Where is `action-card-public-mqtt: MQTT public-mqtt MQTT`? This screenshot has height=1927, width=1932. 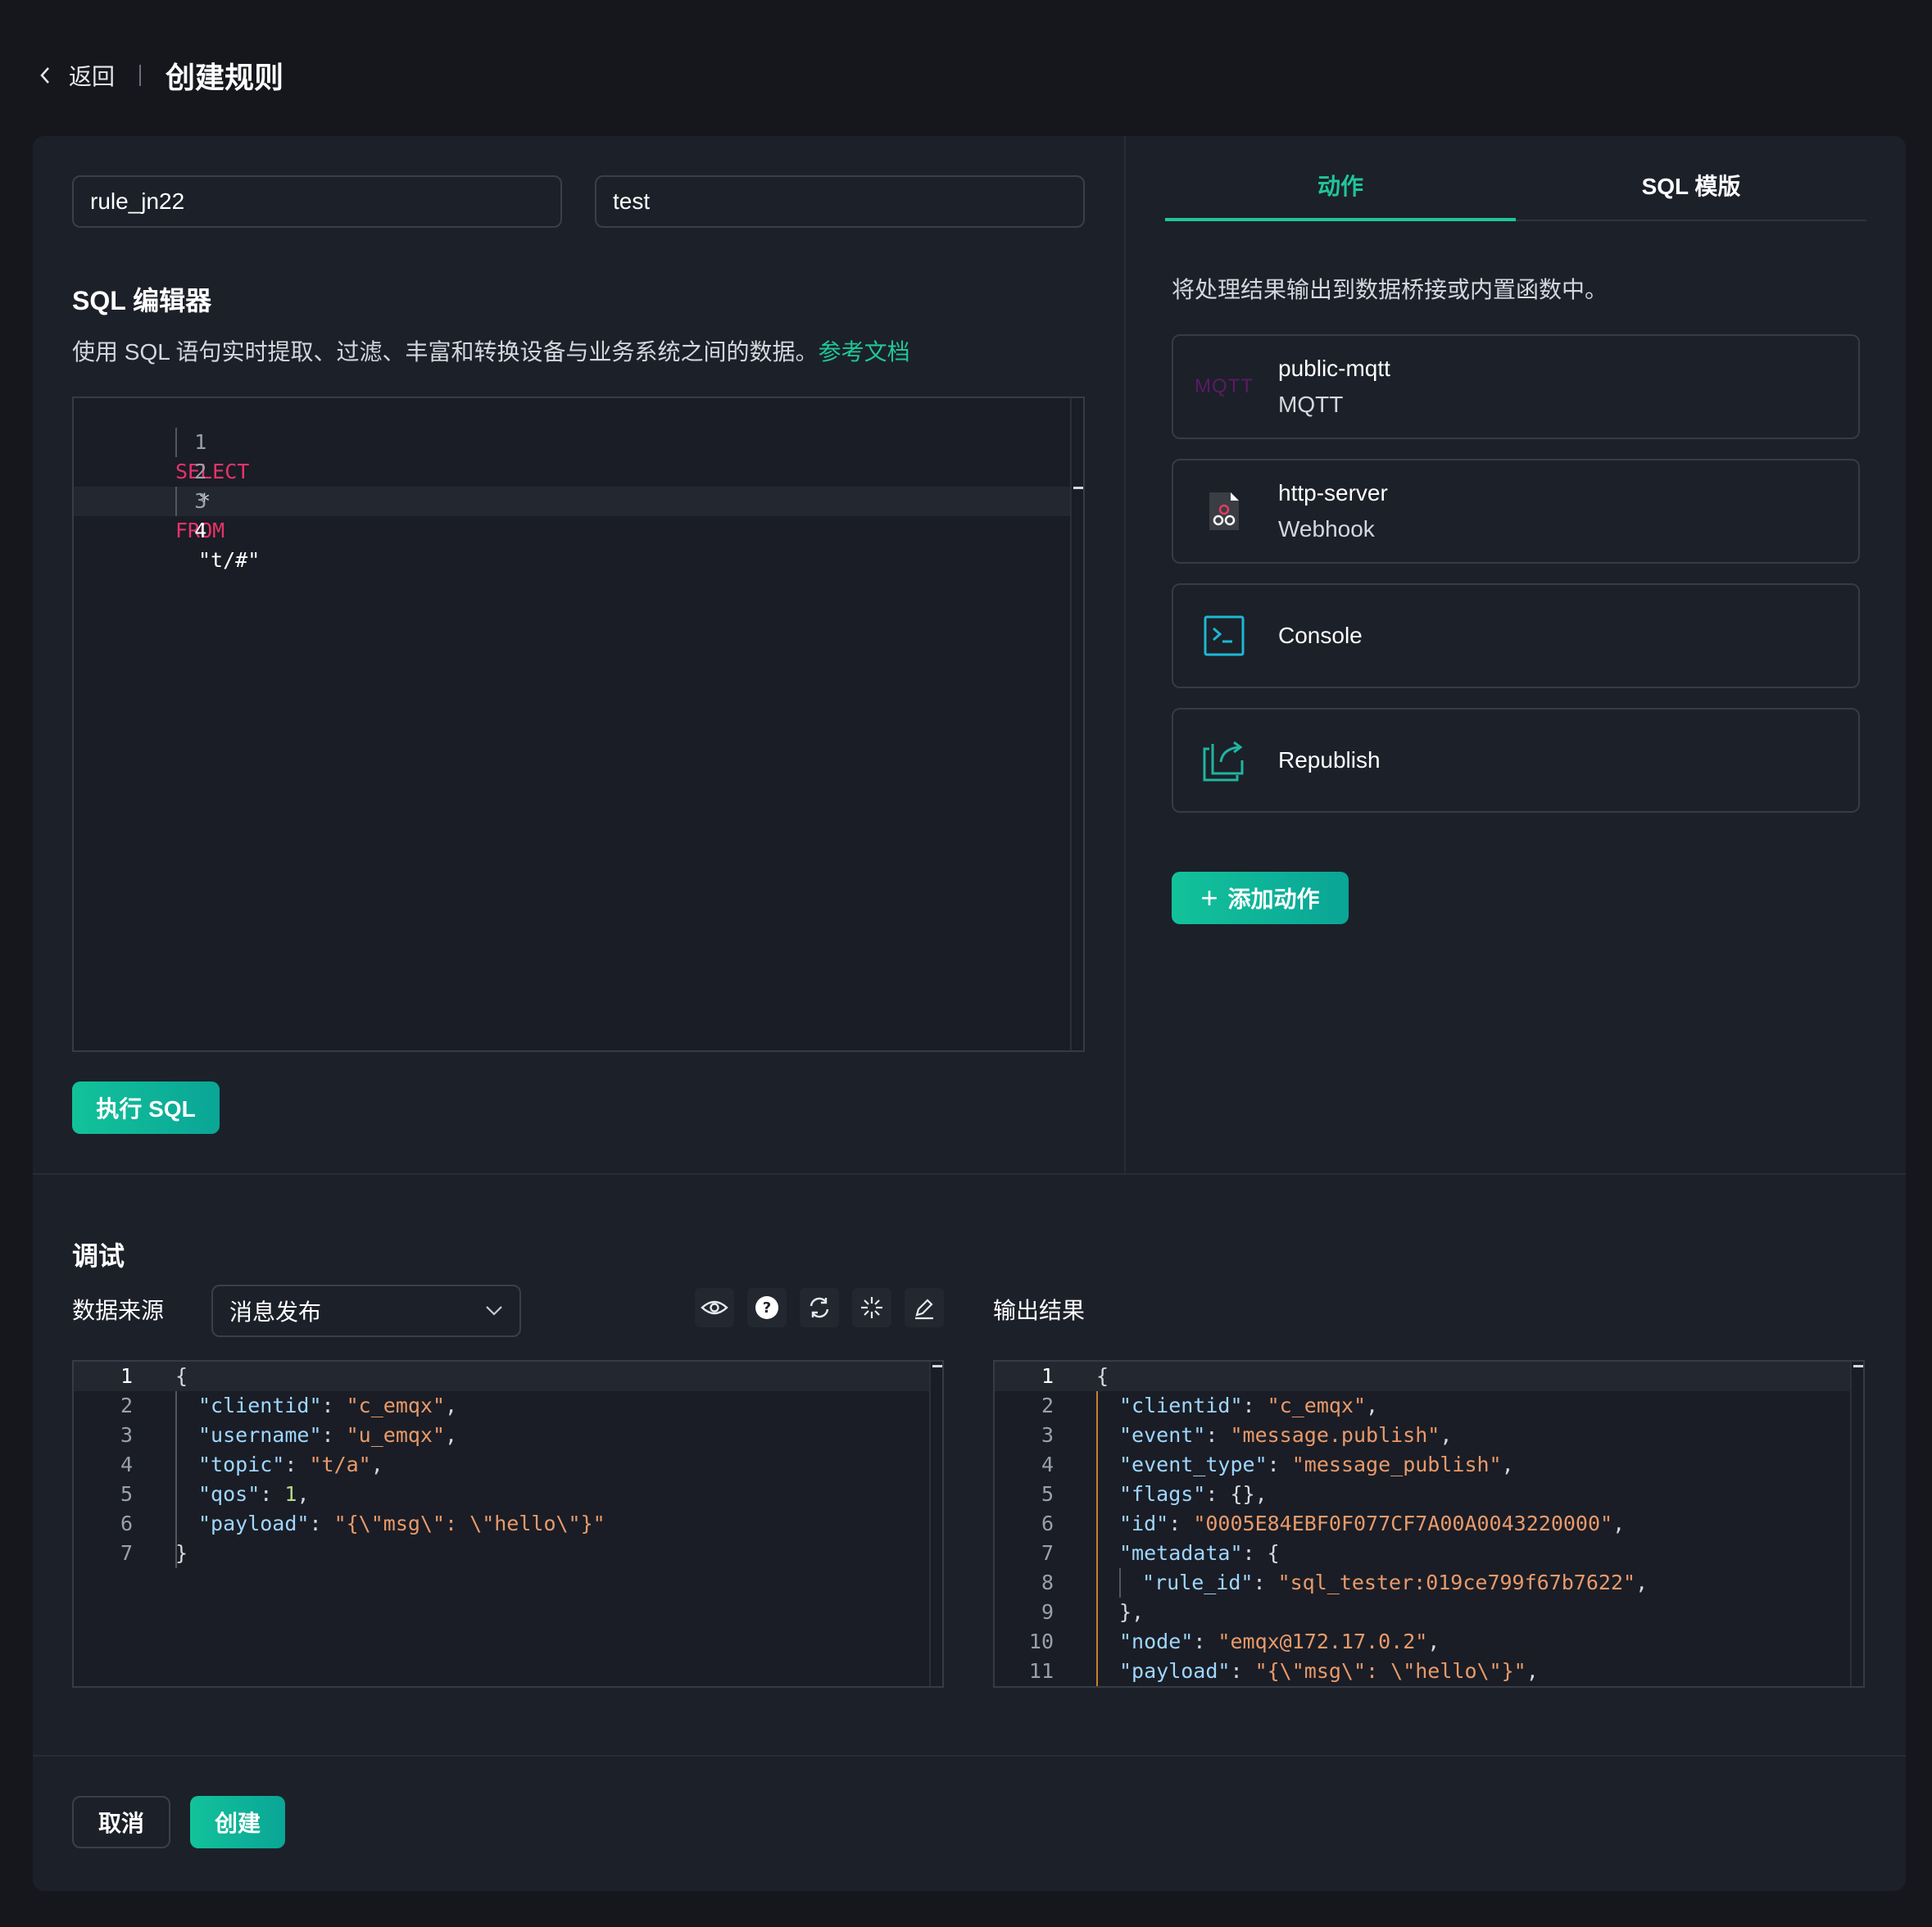 action-card-public-mqtt: MQTT public-mqtt MQTT is located at coordinates (1516, 386).